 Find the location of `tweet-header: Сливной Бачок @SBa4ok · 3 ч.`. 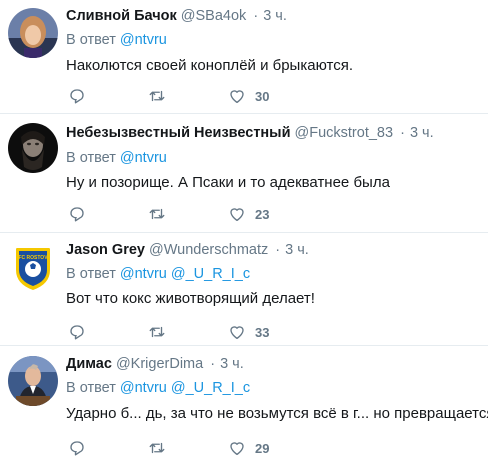

tweet-header: Сливной Бачок @SBa4ok · 3 ч. is located at coordinates (176, 16).